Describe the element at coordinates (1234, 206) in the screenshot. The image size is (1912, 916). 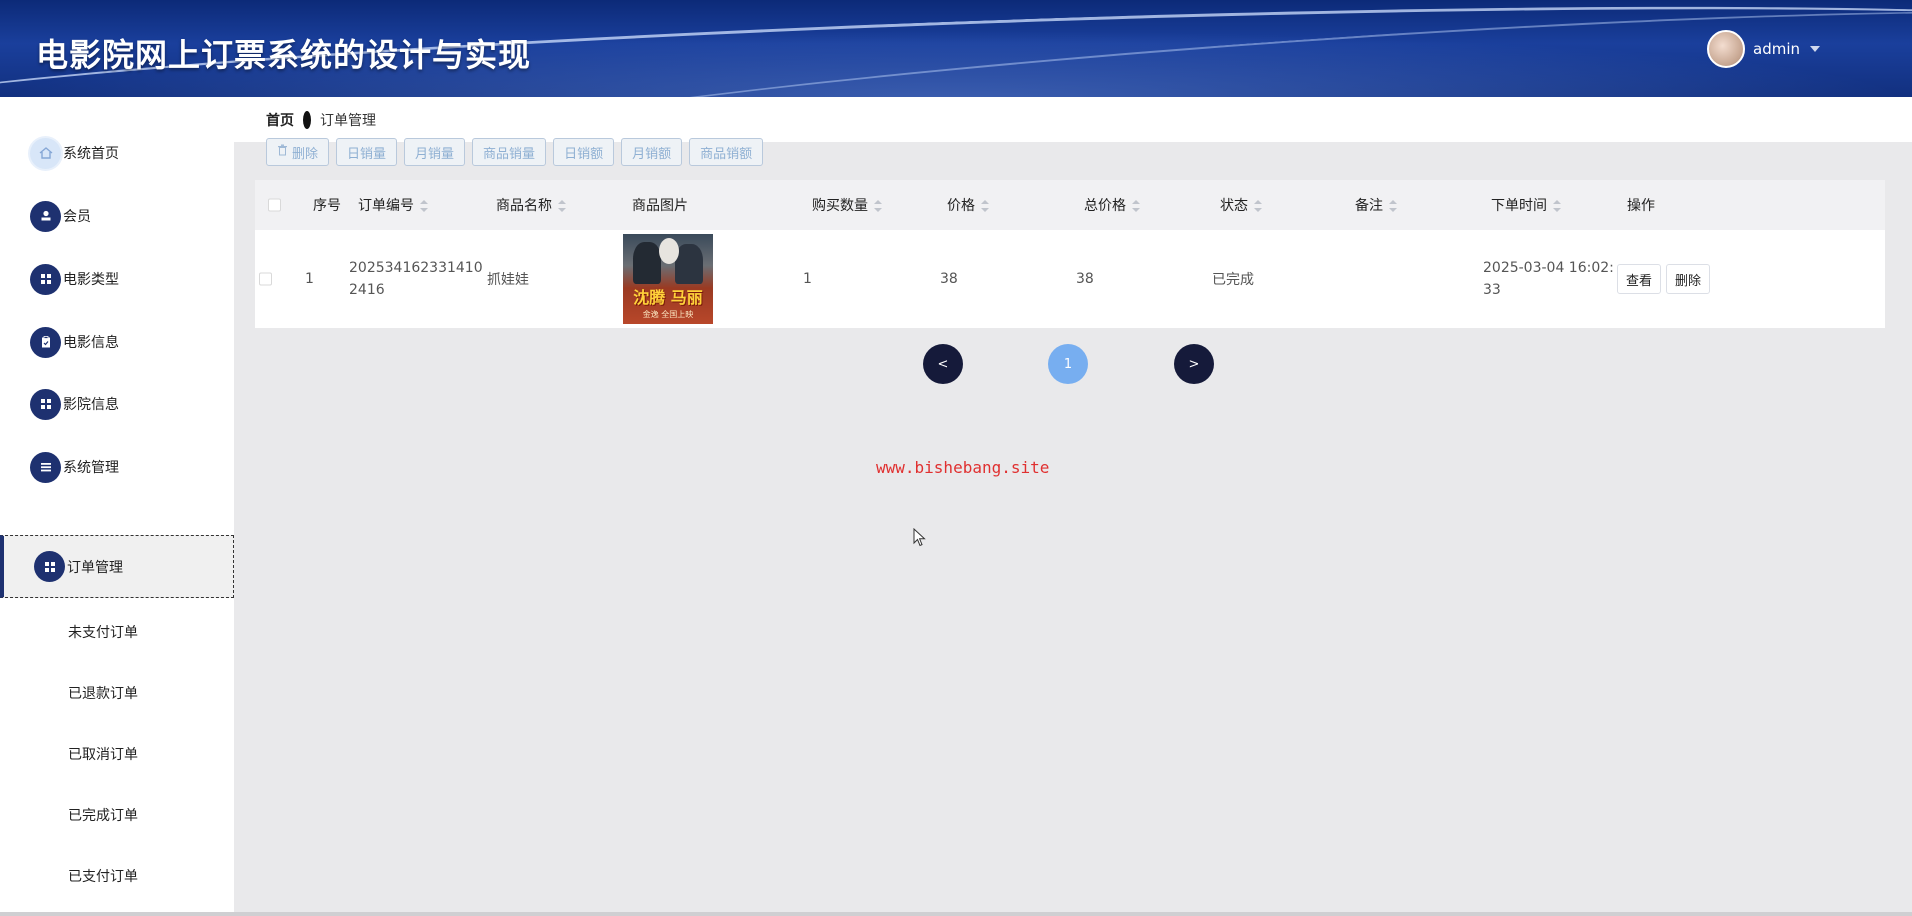
I see `col-label: 状态` at that location.